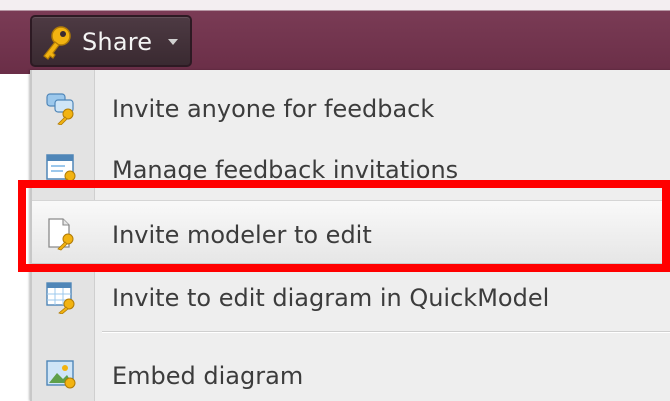 This screenshot has height=401, width=670. I want to click on key-icon, so click(57, 43).